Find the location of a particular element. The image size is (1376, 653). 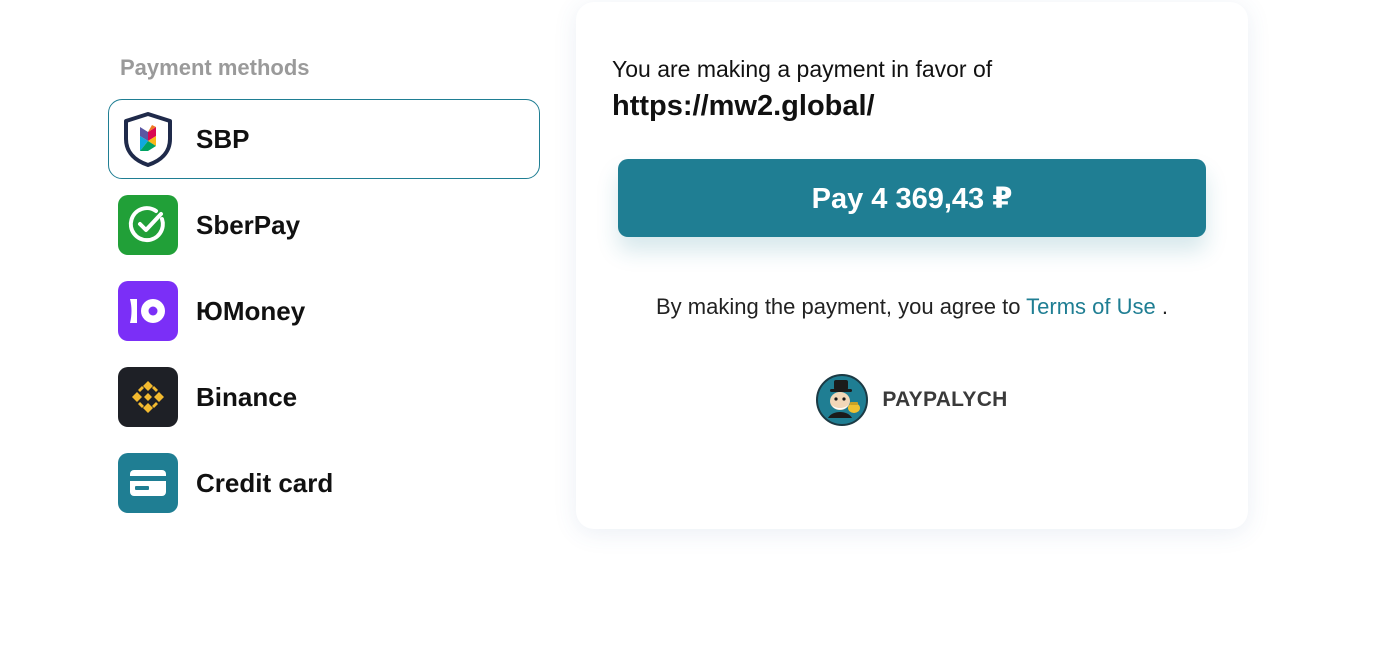

payment-methods-title: Payment methods is located at coordinates (215, 67).